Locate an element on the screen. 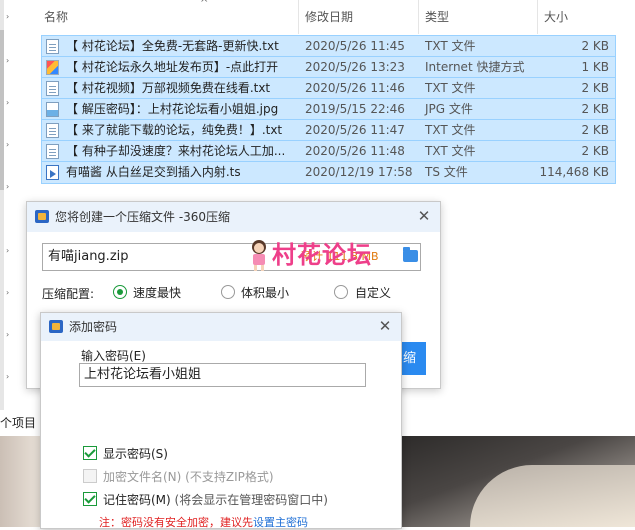 The width and height of the screenshot is (635, 530). compress-dialog-title: 您将创建一个压缩文件 -360压缩 is located at coordinates (143, 217).